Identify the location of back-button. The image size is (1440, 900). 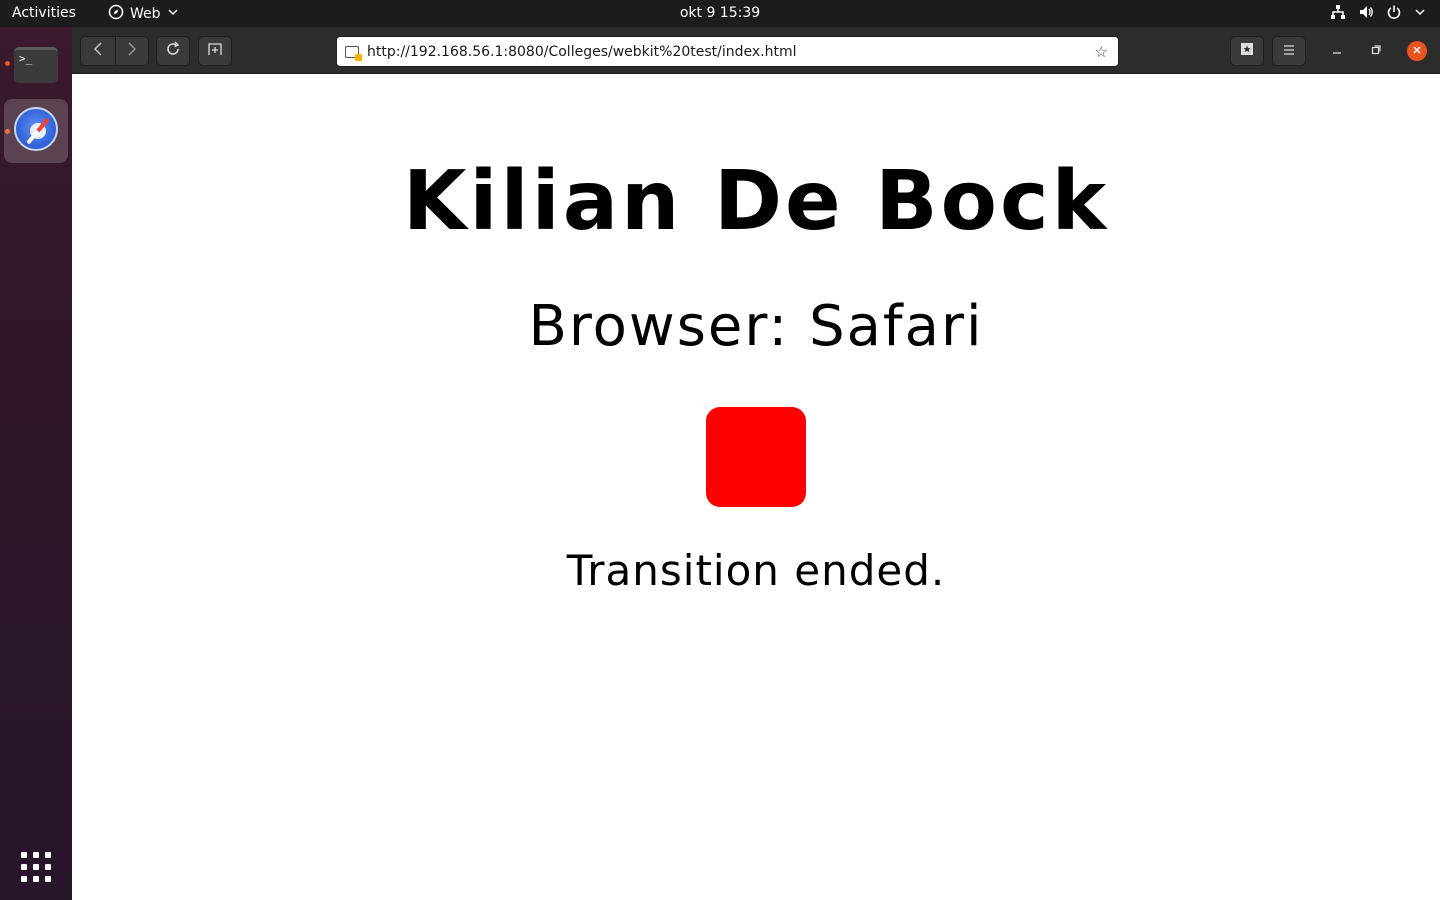
(98, 51).